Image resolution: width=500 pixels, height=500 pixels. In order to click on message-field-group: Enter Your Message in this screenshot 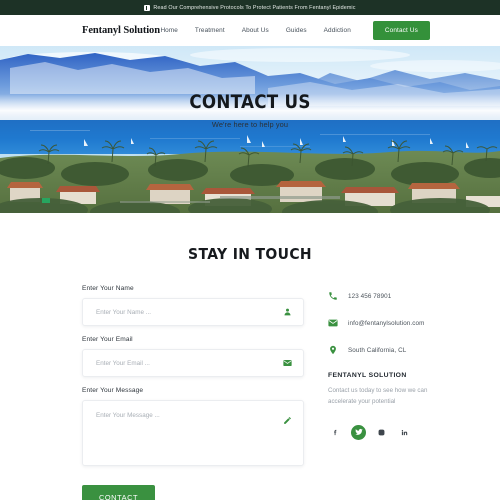, I will do `click(193, 426)`.